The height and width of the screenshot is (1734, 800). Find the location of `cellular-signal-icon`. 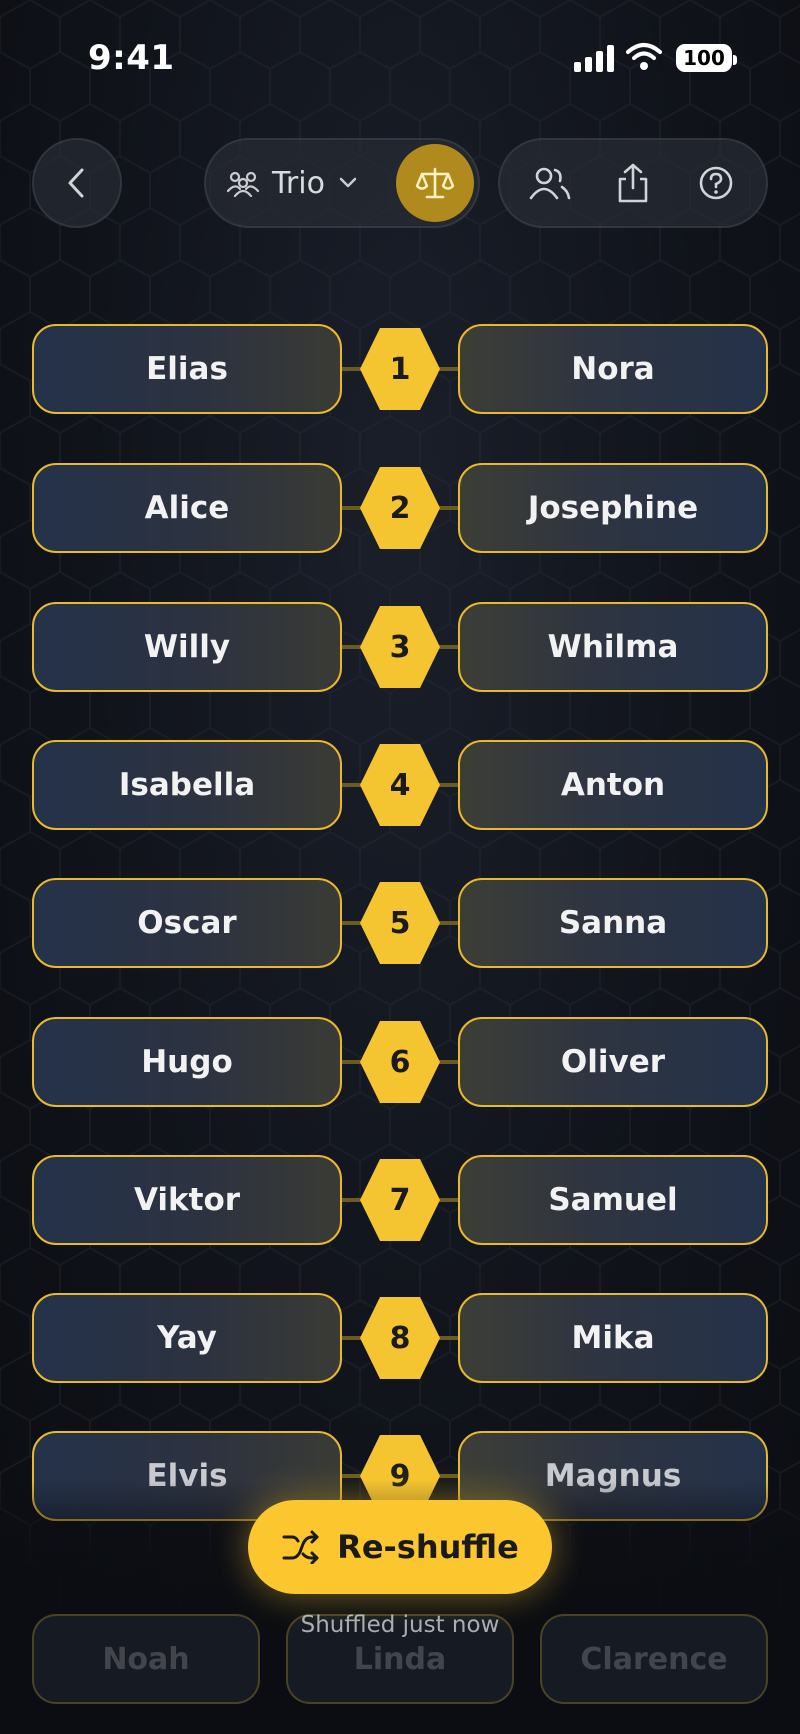

cellular-signal-icon is located at coordinates (594, 58).